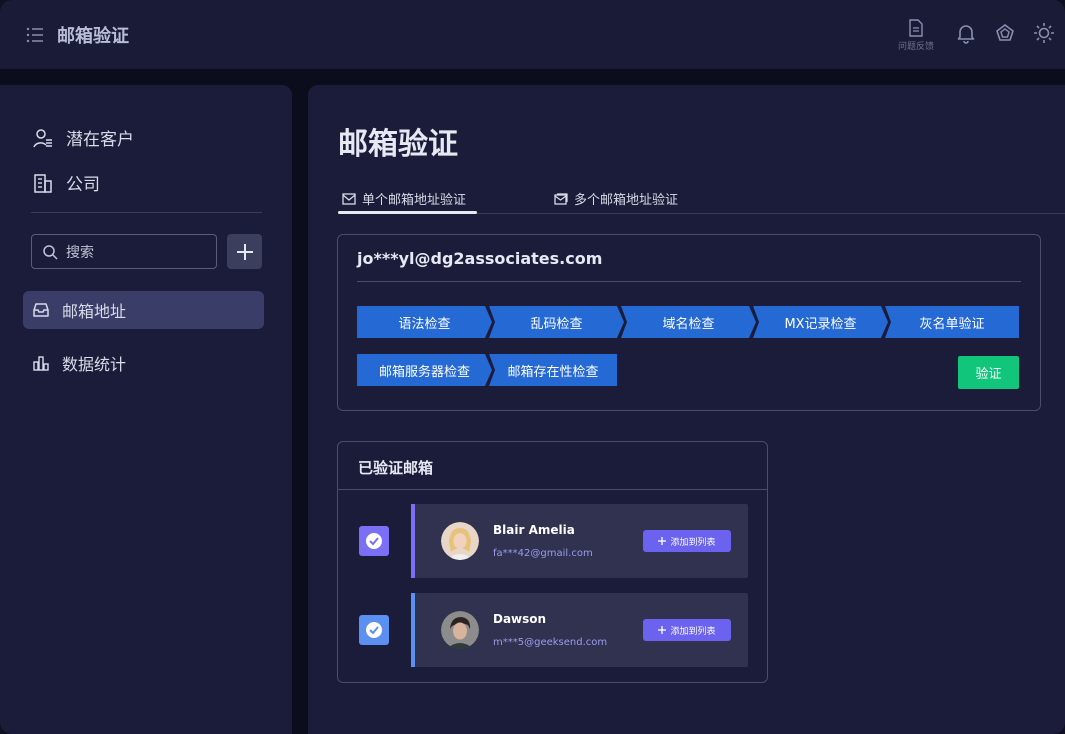  What do you see at coordinates (398, 144) in the screenshot?
I see `page-title: 邮箱验证` at bounding box center [398, 144].